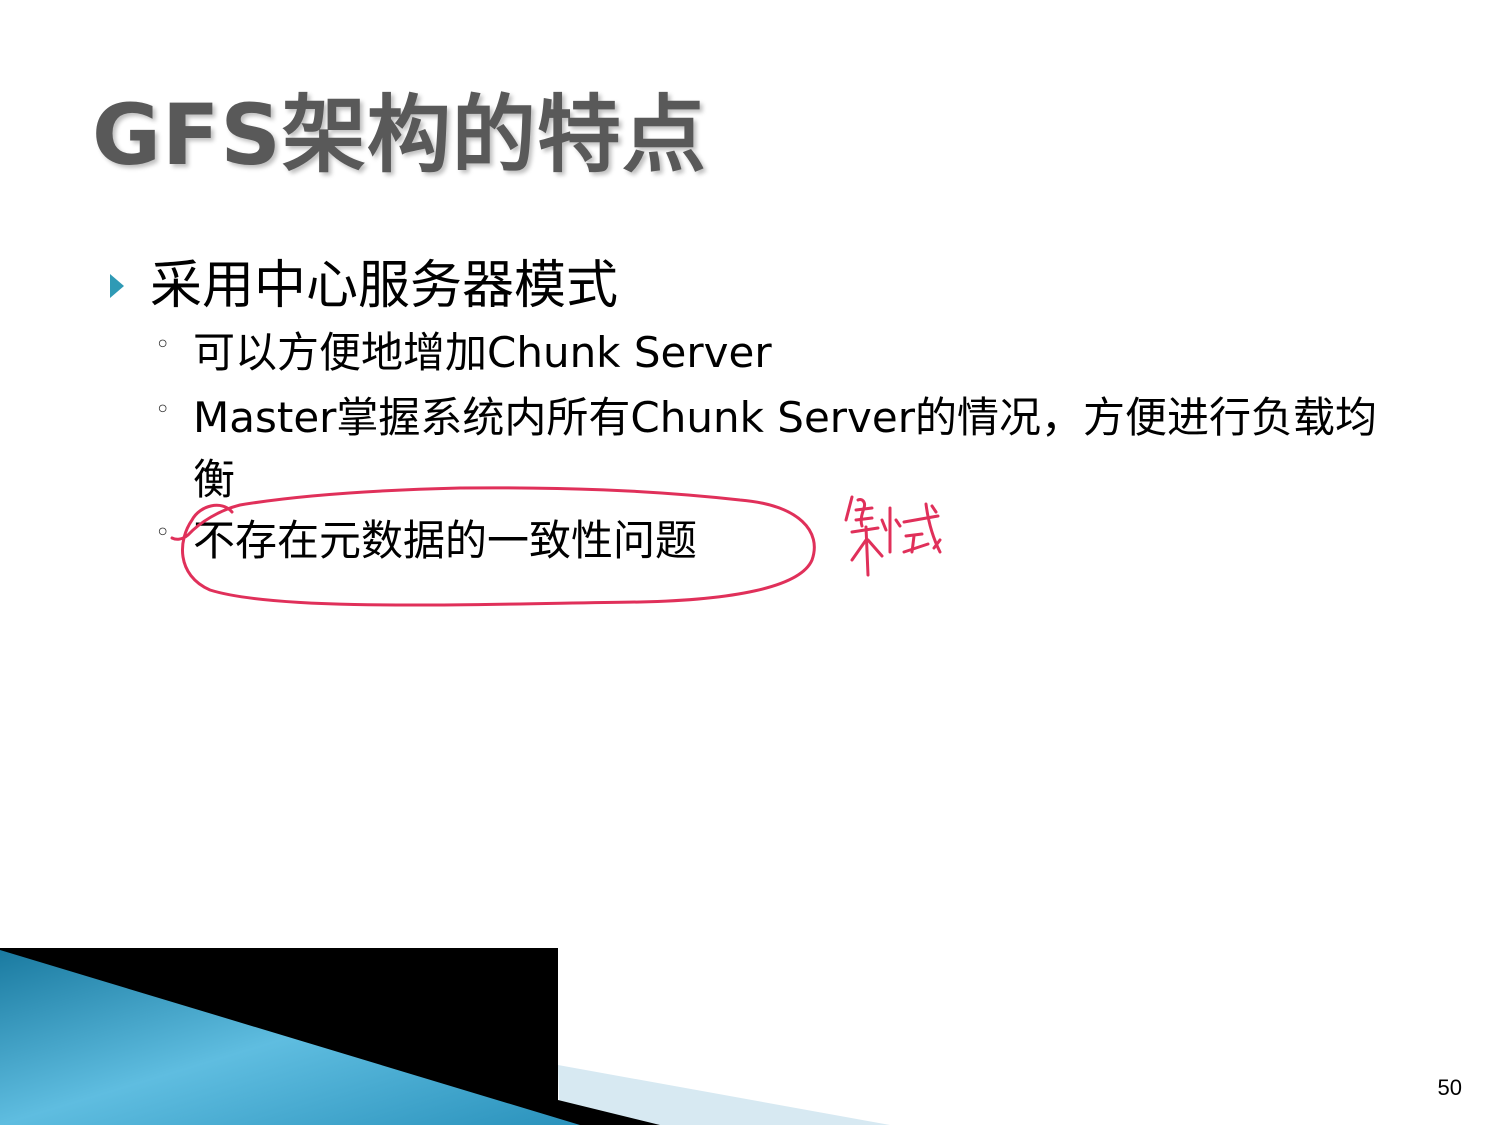  Describe the element at coordinates (1449, 1087) in the screenshot. I see `page-number: 50` at that location.